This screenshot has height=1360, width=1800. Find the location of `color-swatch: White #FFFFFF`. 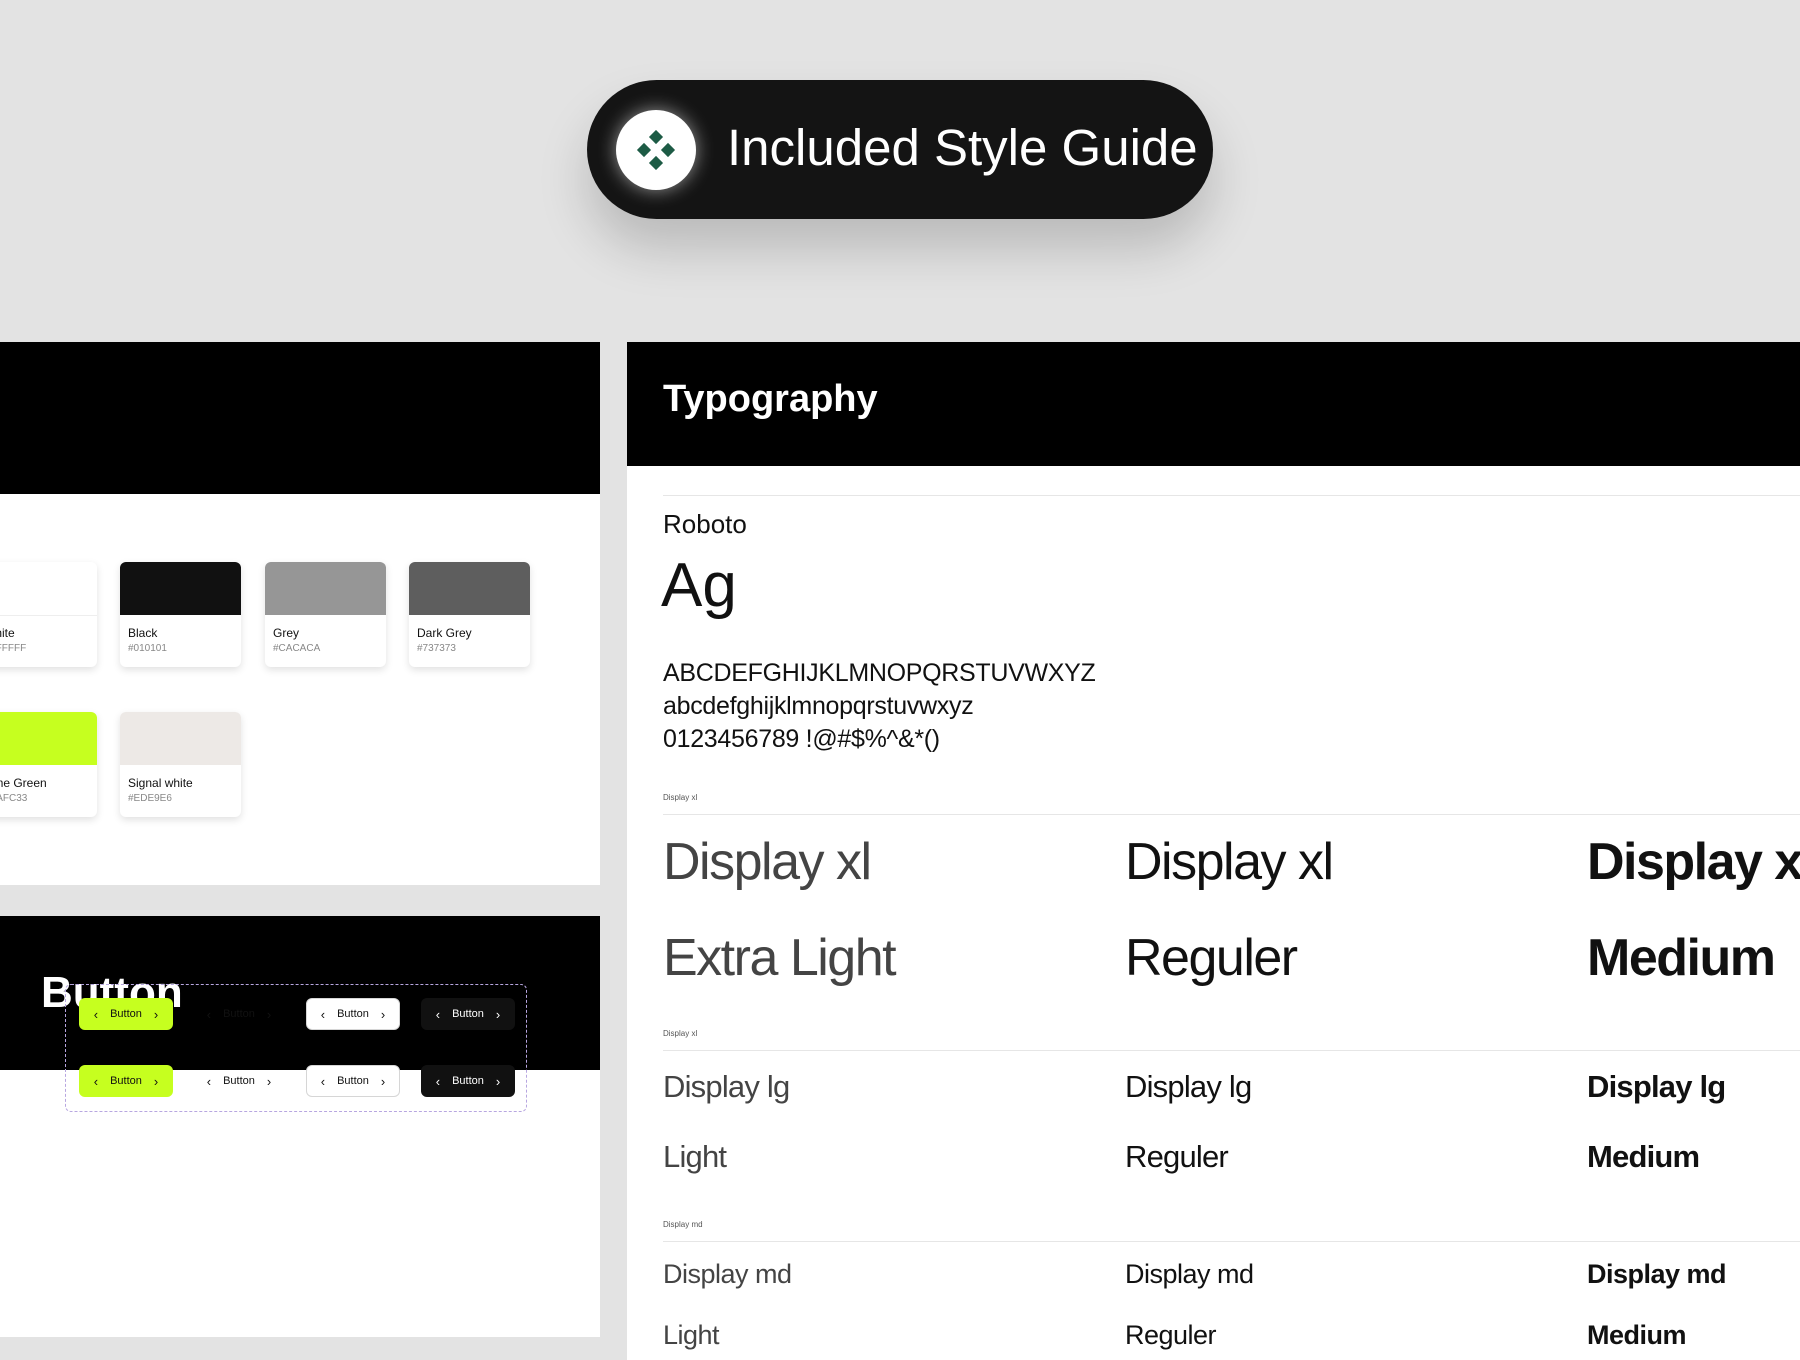

color-swatch: White #FFFFFF is located at coordinates (48, 614).